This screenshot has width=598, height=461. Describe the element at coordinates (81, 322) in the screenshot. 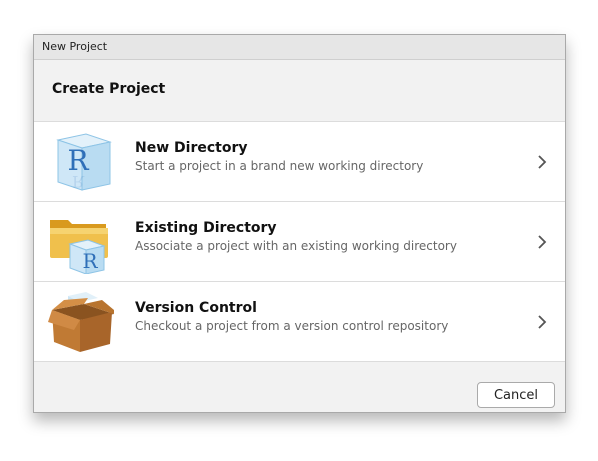

I see `open-box-icon: R` at that location.